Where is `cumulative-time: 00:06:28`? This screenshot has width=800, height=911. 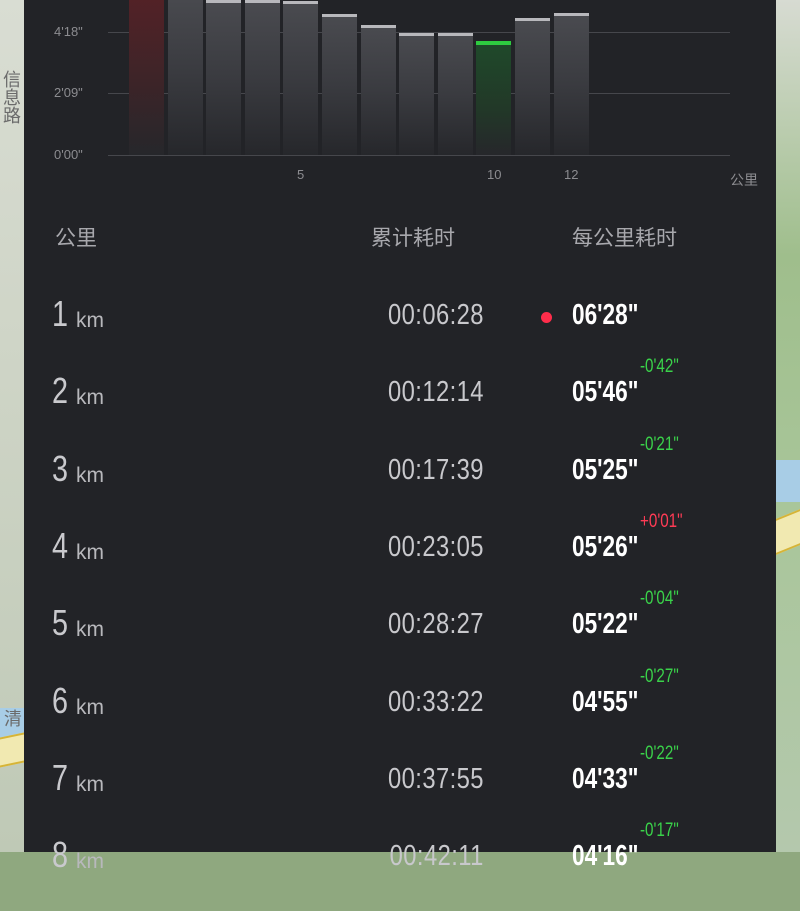
cumulative-time: 00:06:28 is located at coordinates (436, 315).